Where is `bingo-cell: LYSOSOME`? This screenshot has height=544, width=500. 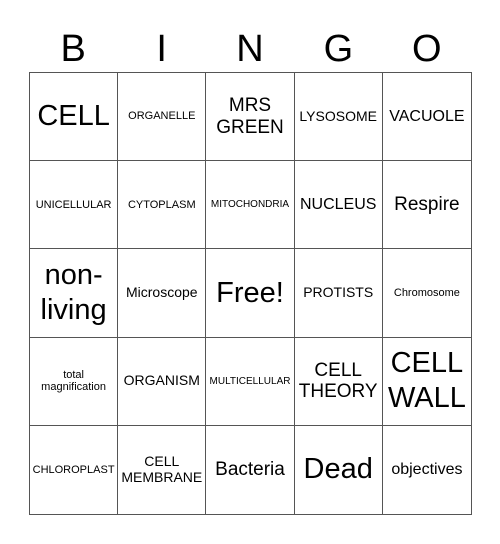
bingo-cell: LYSOSOME is located at coordinates (338, 117).